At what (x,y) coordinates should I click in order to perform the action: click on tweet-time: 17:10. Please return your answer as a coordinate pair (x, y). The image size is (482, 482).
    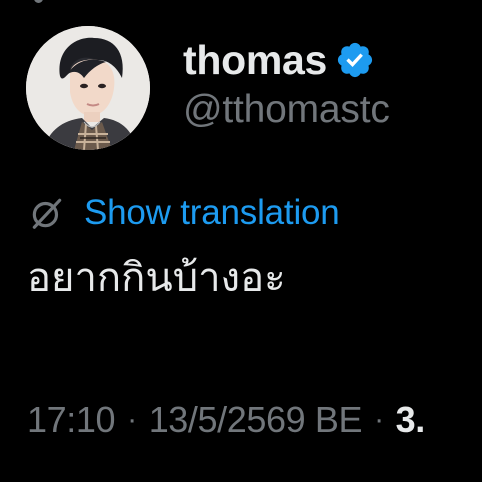
    Looking at the image, I should click on (71, 420).